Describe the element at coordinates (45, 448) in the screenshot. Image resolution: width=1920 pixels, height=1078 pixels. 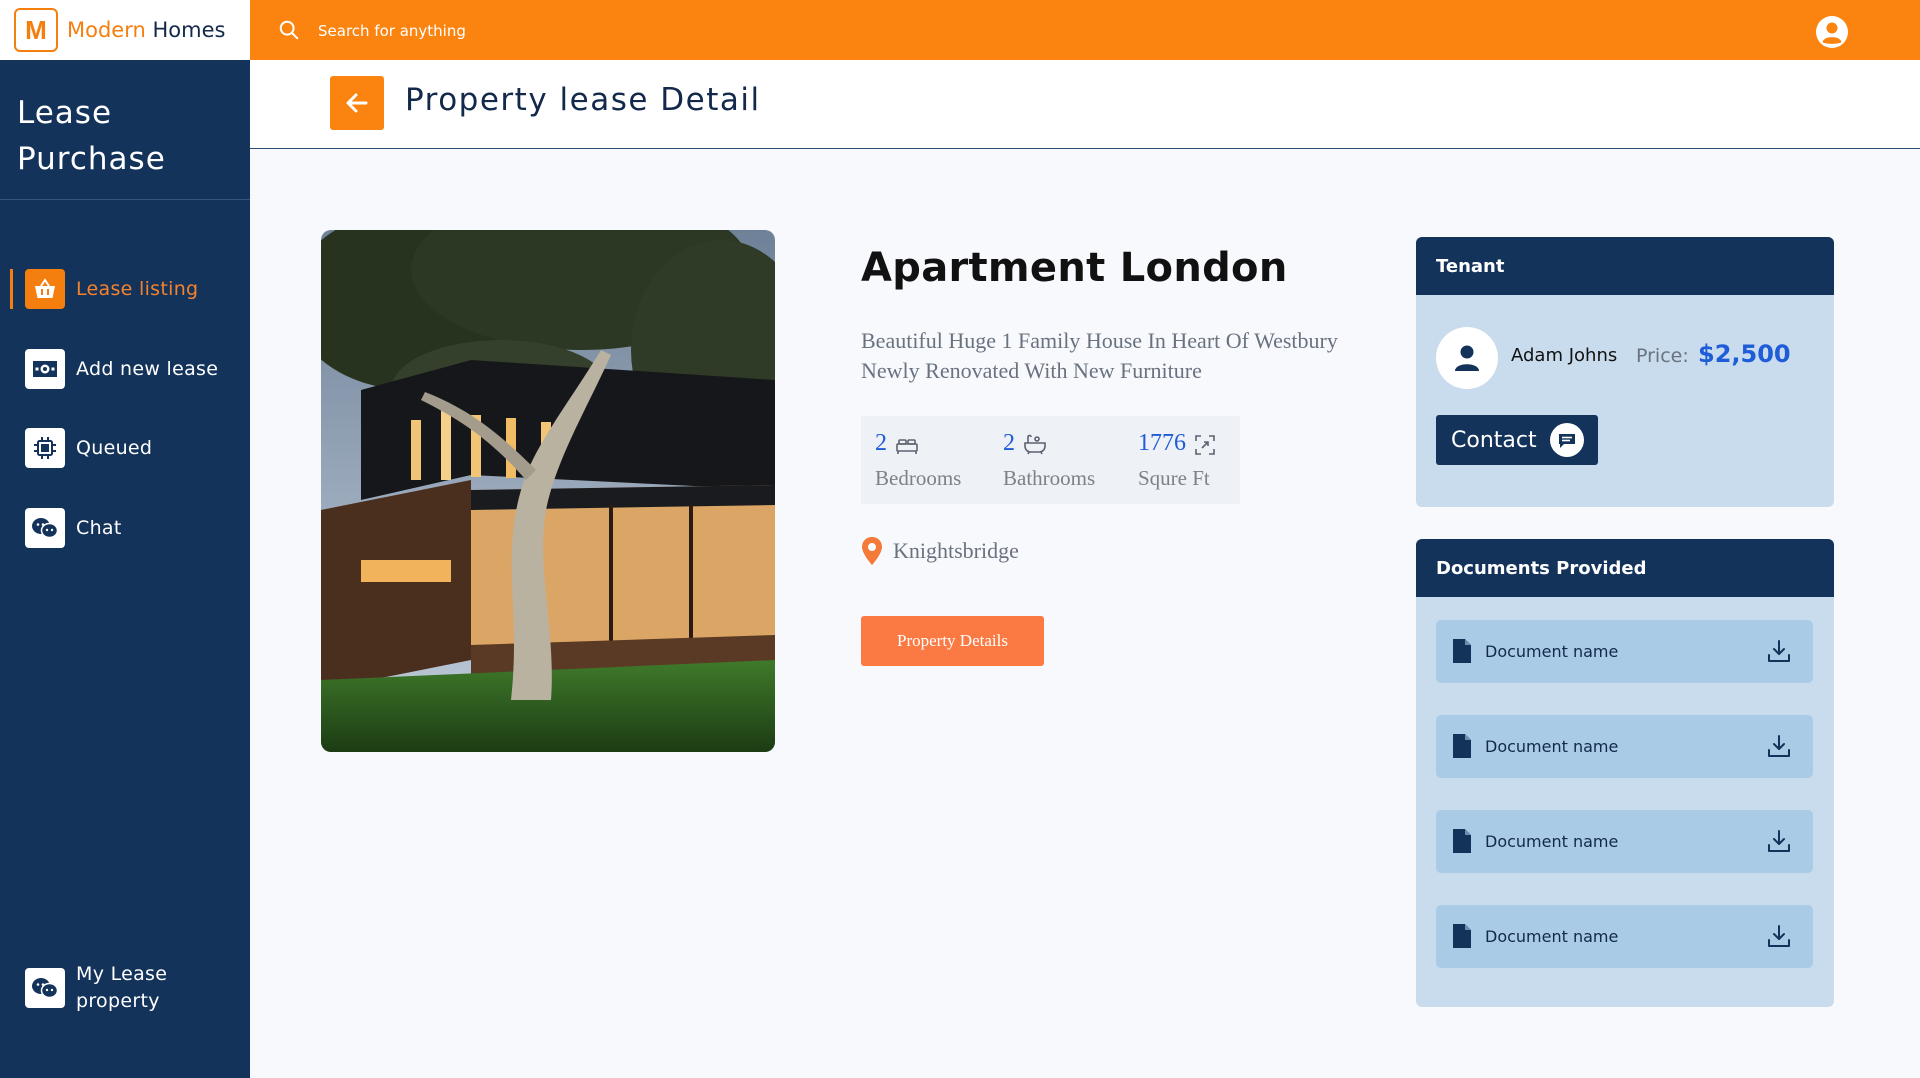
I see `chip-icon` at that location.